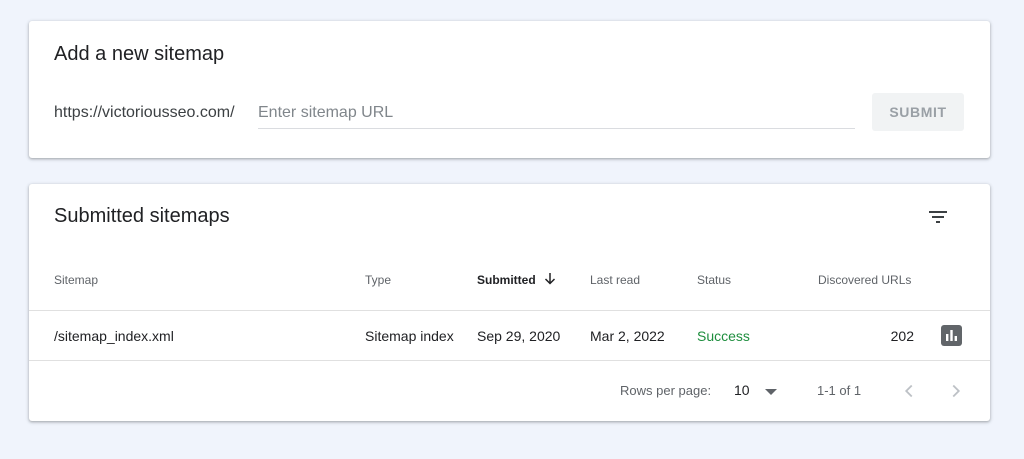 The width and height of the screenshot is (1024, 459). Describe the element at coordinates (909, 391) in the screenshot. I see `chevron-left-icon` at that location.